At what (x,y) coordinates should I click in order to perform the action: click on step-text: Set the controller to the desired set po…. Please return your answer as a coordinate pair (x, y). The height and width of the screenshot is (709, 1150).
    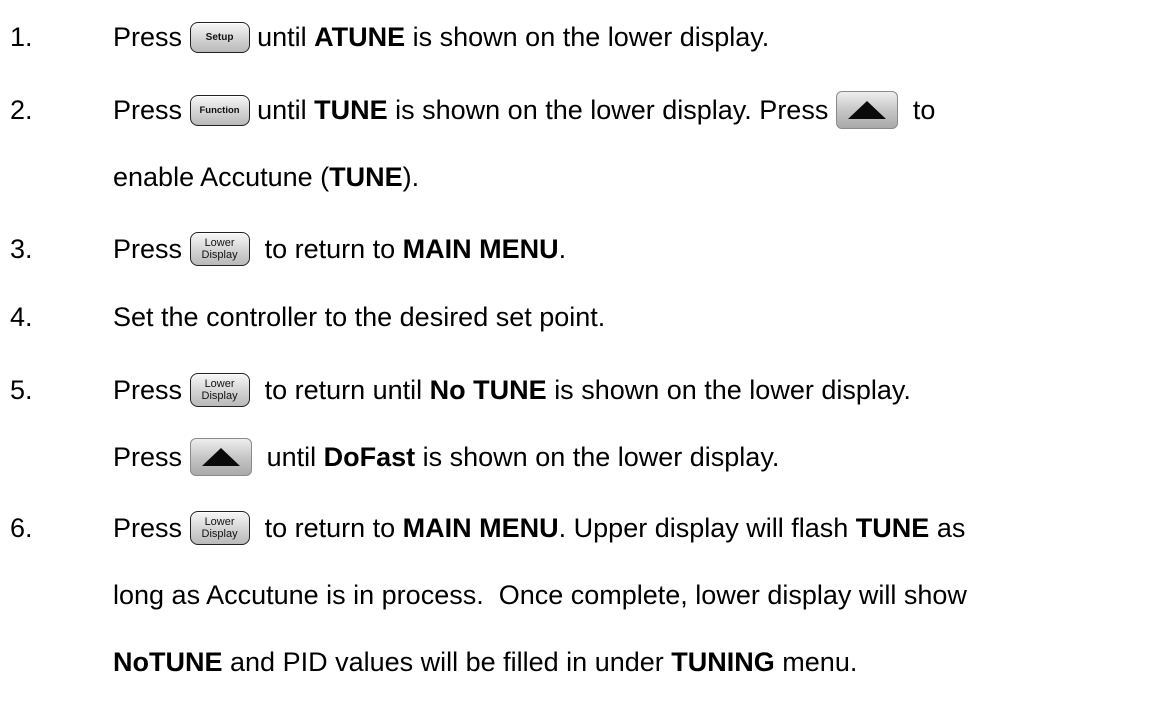
    Looking at the image, I should click on (359, 316).